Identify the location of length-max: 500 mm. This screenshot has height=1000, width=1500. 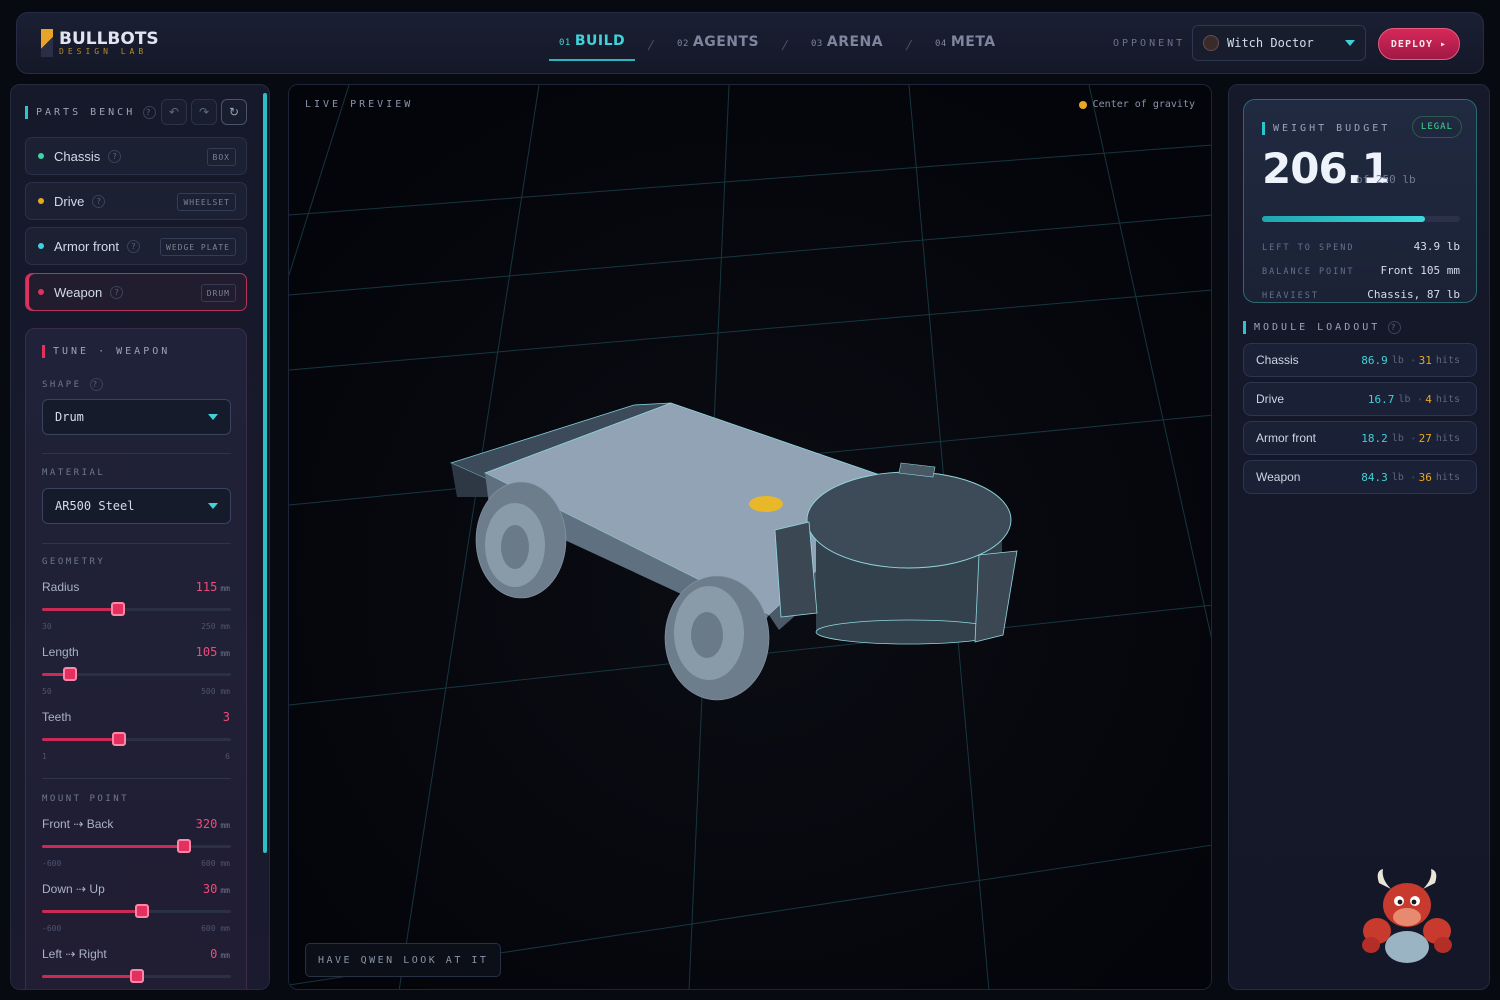
(215, 691).